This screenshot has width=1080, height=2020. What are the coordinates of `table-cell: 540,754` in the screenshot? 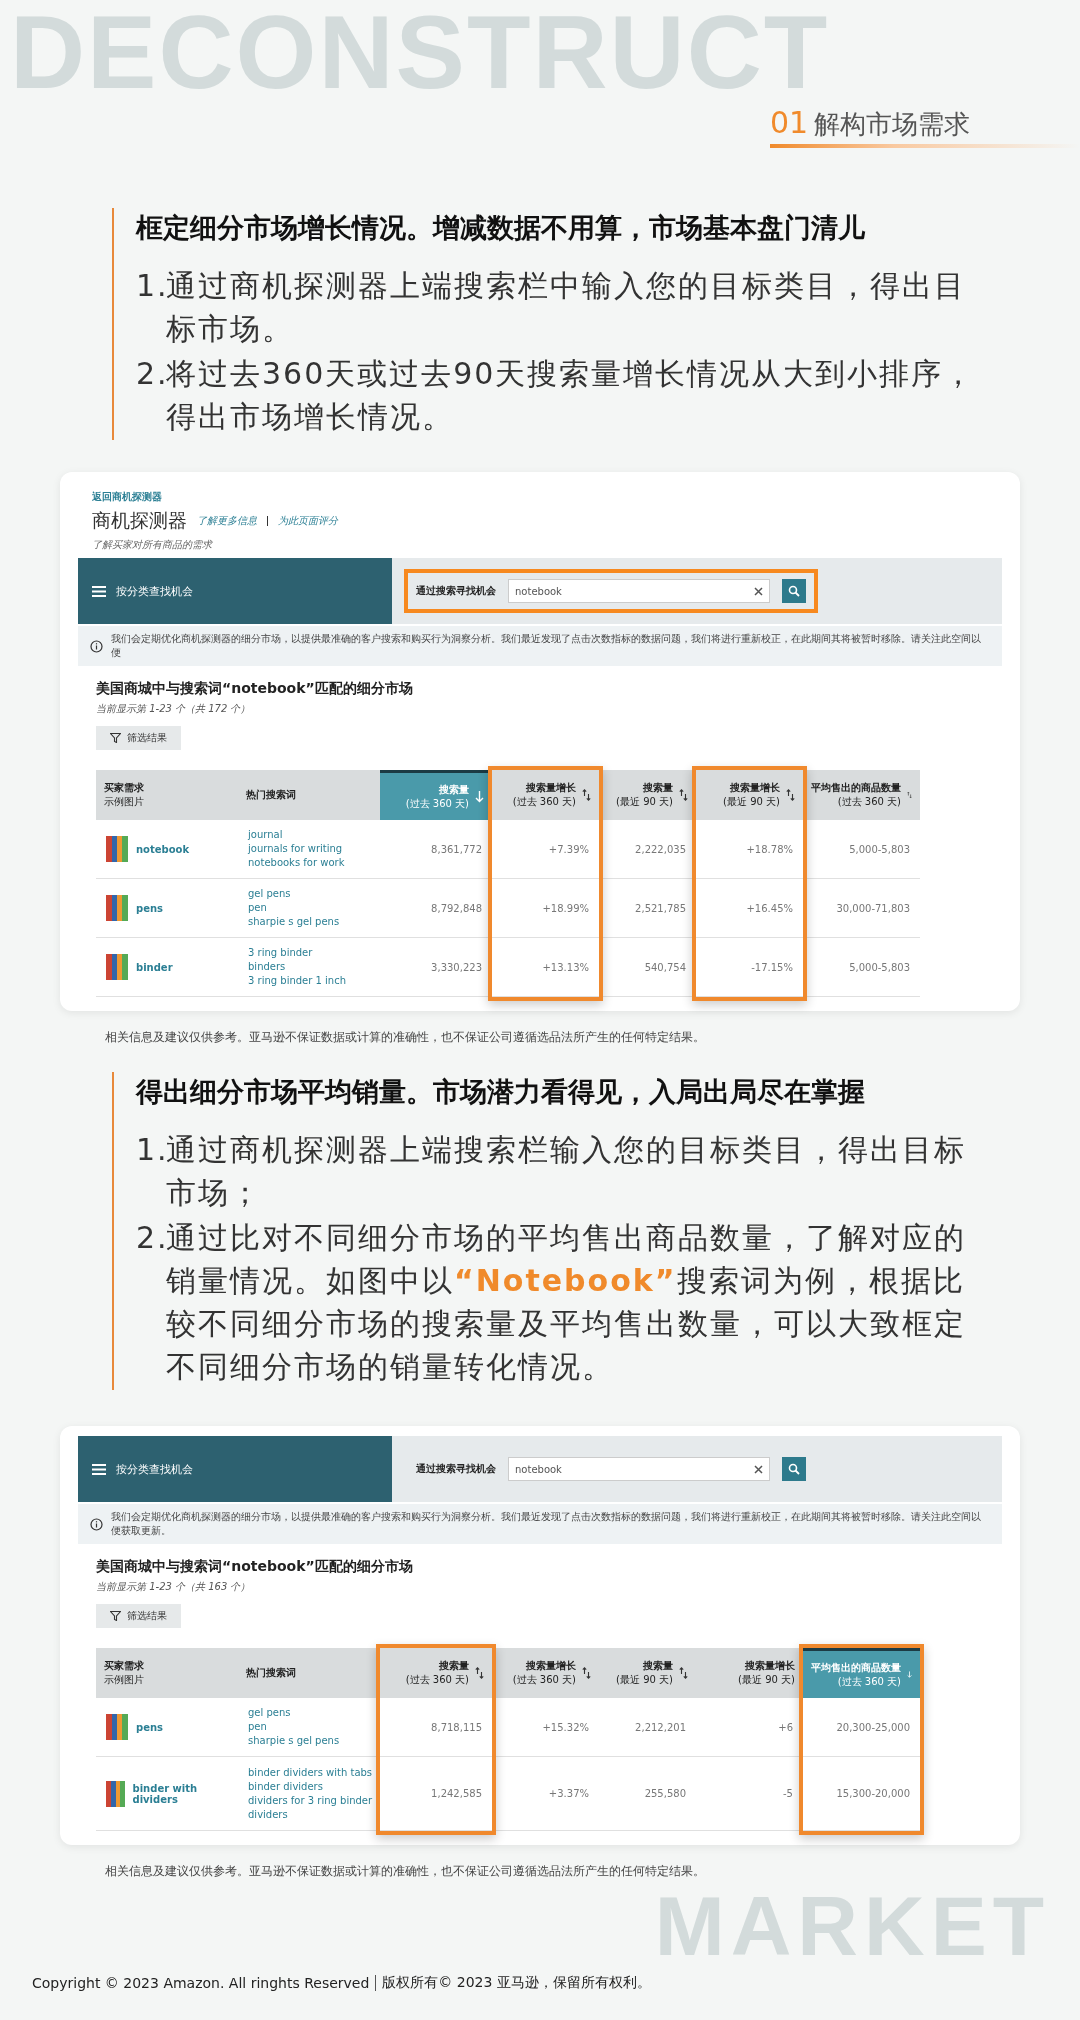 It's located at (665, 967).